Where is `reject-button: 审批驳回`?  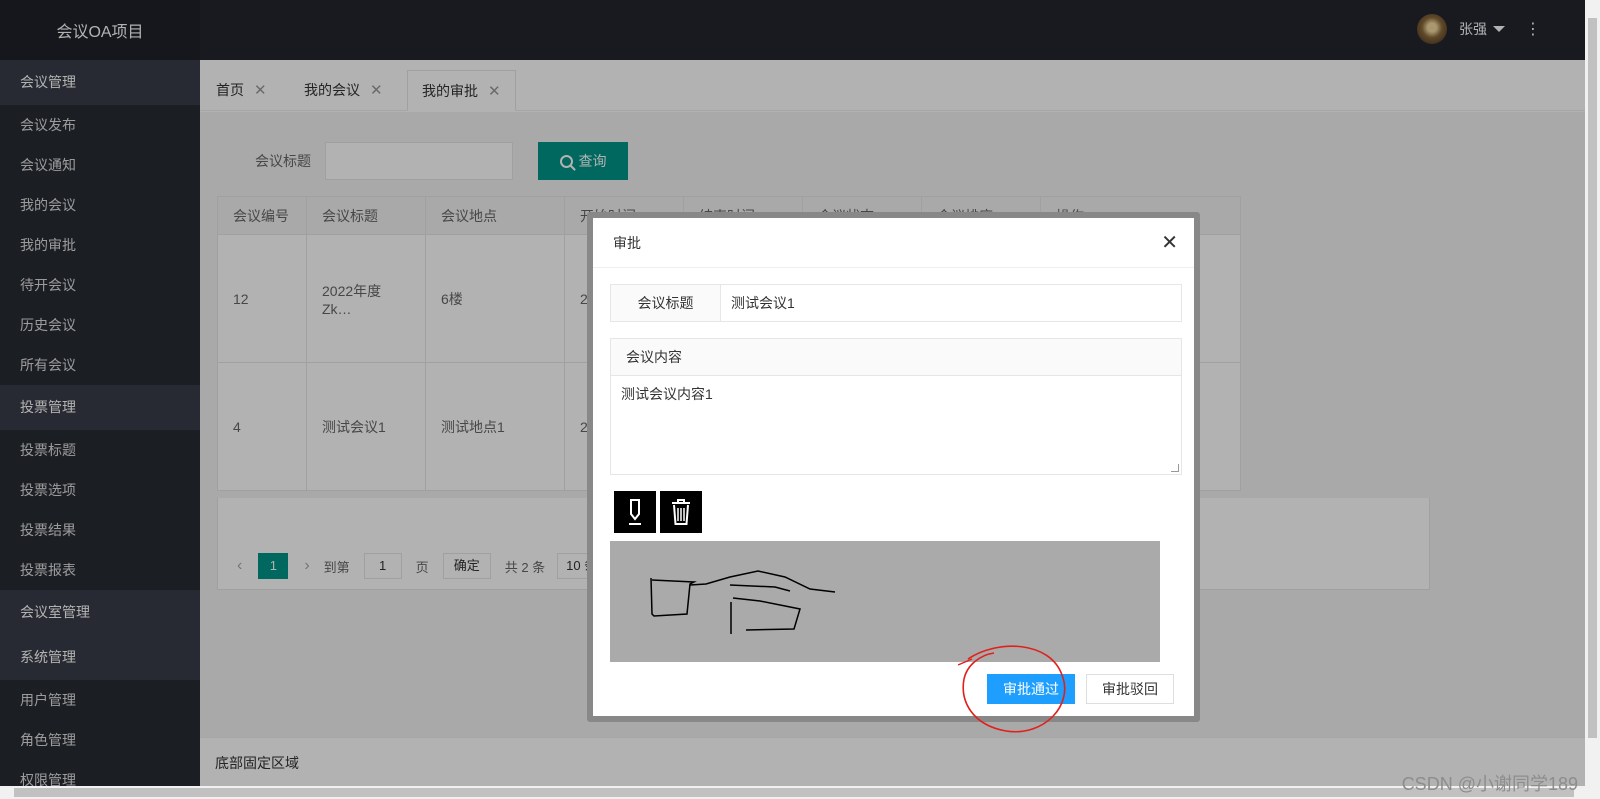 reject-button: 审批驳回 is located at coordinates (1130, 689).